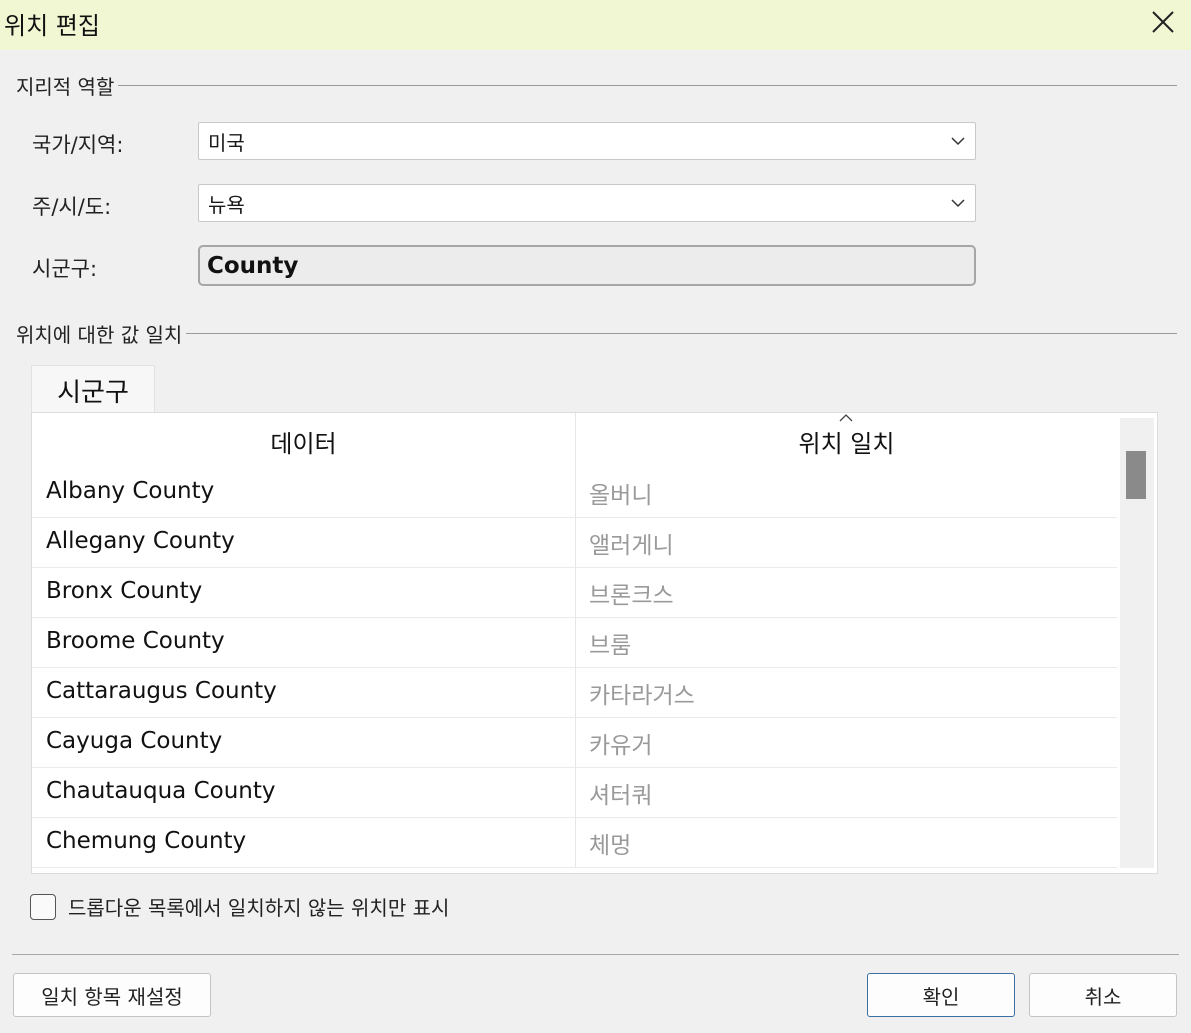 Image resolution: width=1191 pixels, height=1033 pixels. What do you see at coordinates (135, 641) in the screenshot?
I see `data-cell: Broome County` at bounding box center [135, 641].